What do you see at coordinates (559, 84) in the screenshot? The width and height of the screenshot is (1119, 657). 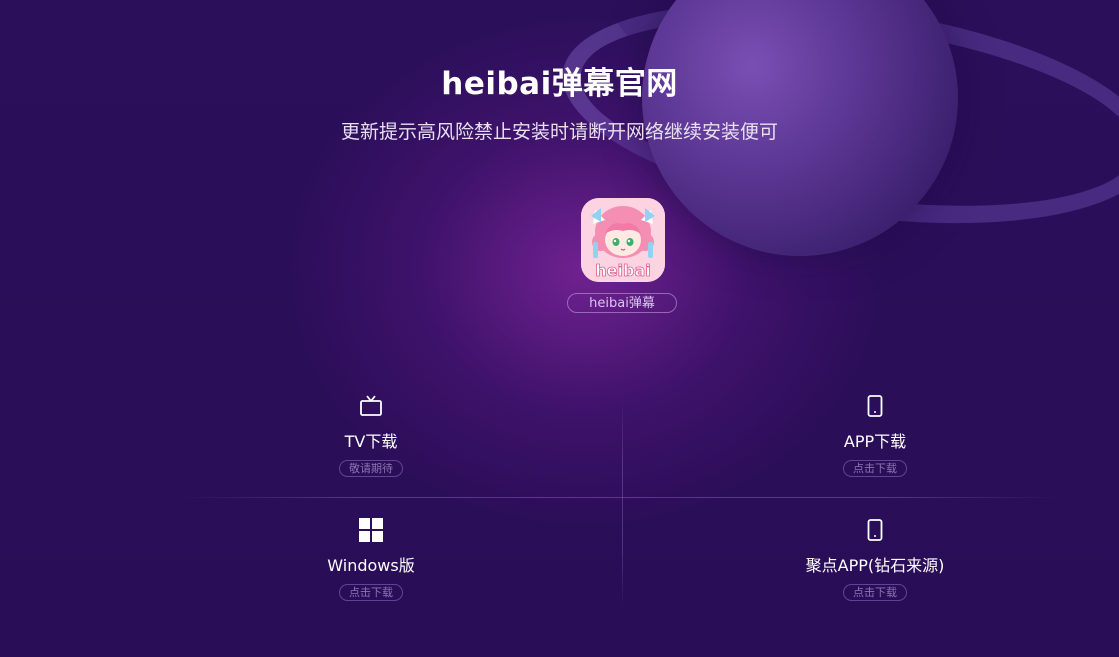 I see `page-title: heibai弹幕官网` at bounding box center [559, 84].